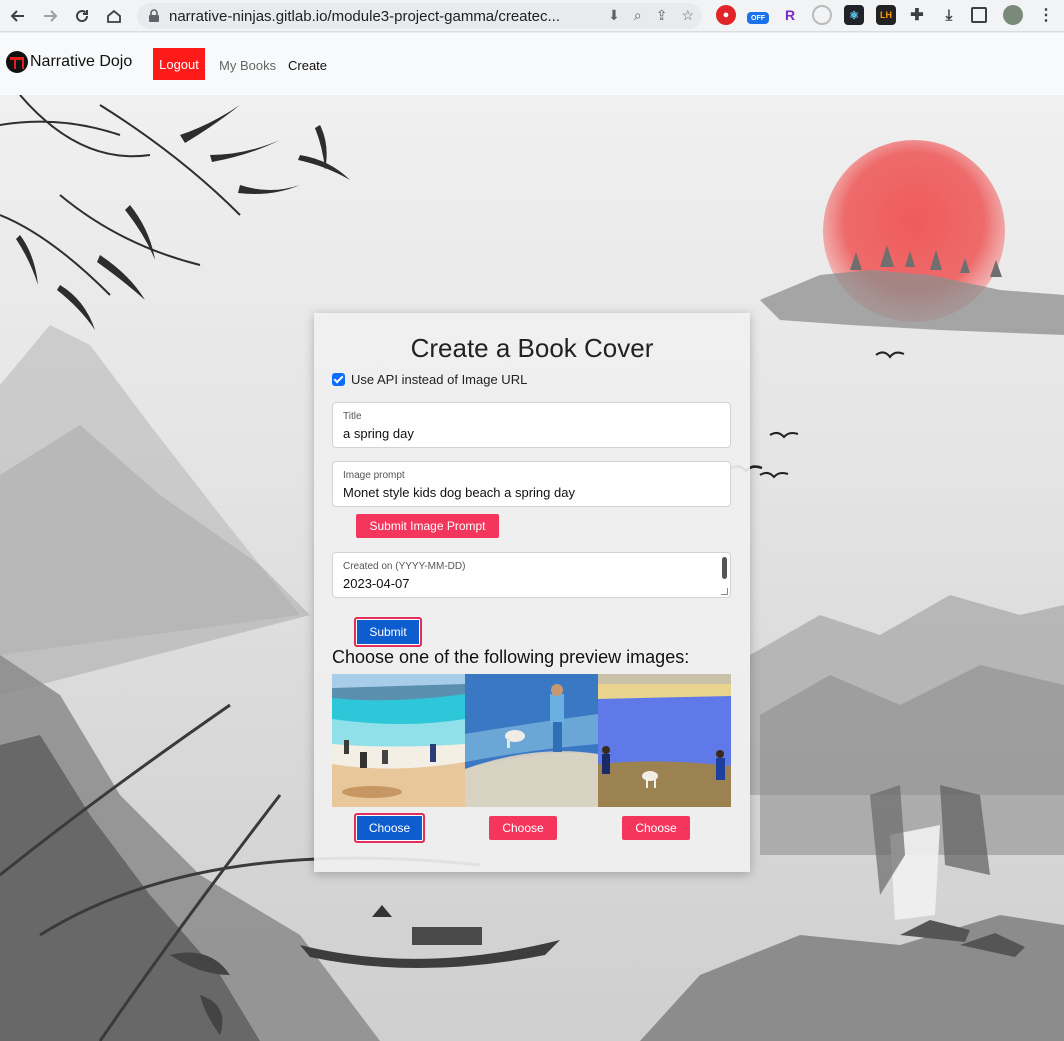 The width and height of the screenshot is (1064, 1041). I want to click on torii-logo-icon, so click(17, 62).